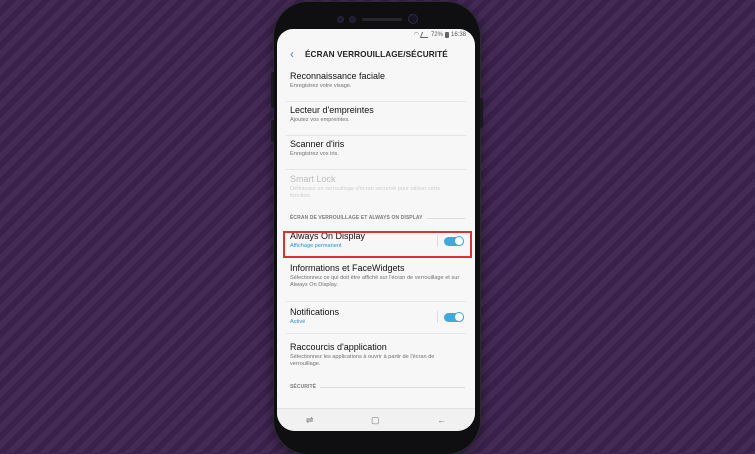  I want to click on battery-icon, so click(446, 34).